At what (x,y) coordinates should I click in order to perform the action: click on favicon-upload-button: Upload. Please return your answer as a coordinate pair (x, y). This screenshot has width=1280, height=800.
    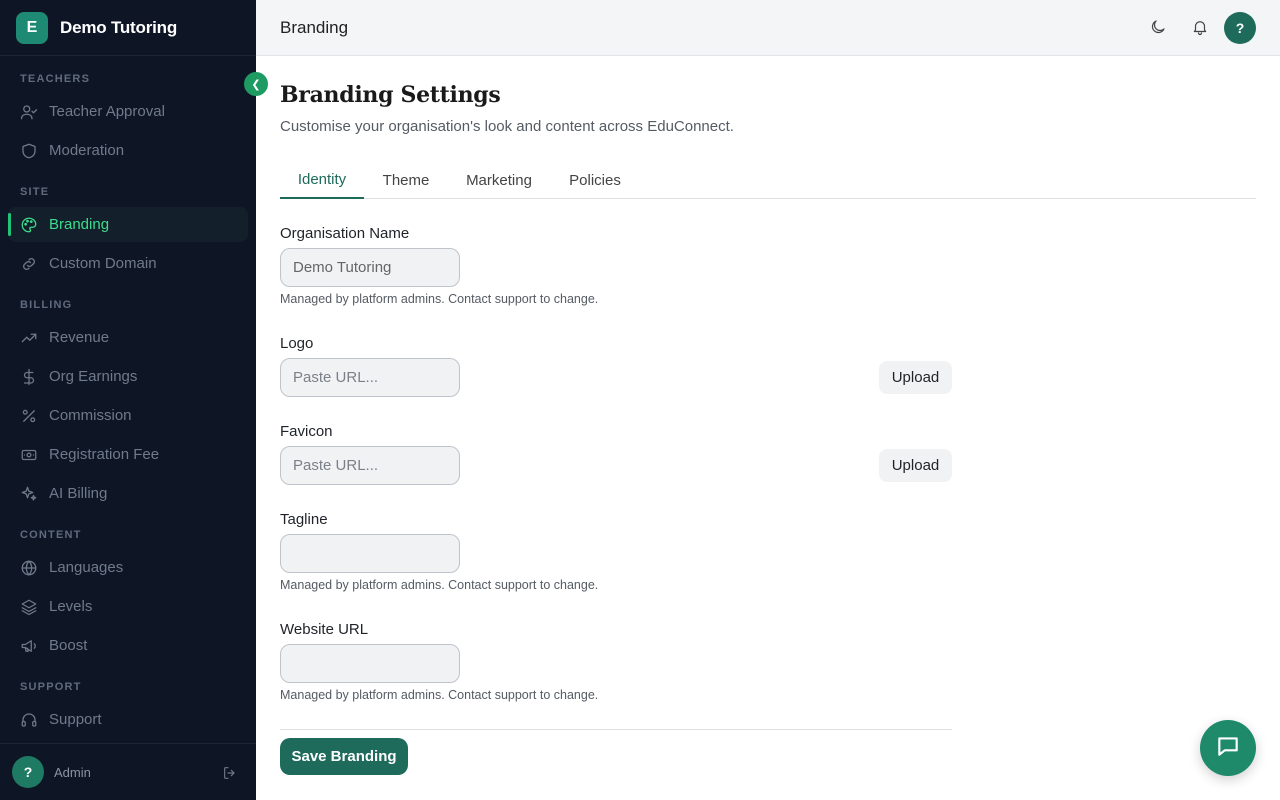
    Looking at the image, I should click on (915, 465).